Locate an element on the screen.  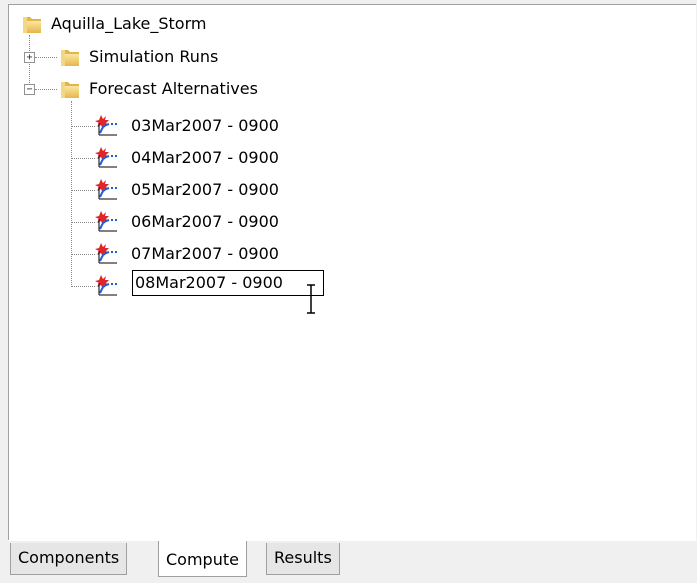
tree-node-forecast-alternatives: Forecast Alternatives is located at coordinates (173, 89).